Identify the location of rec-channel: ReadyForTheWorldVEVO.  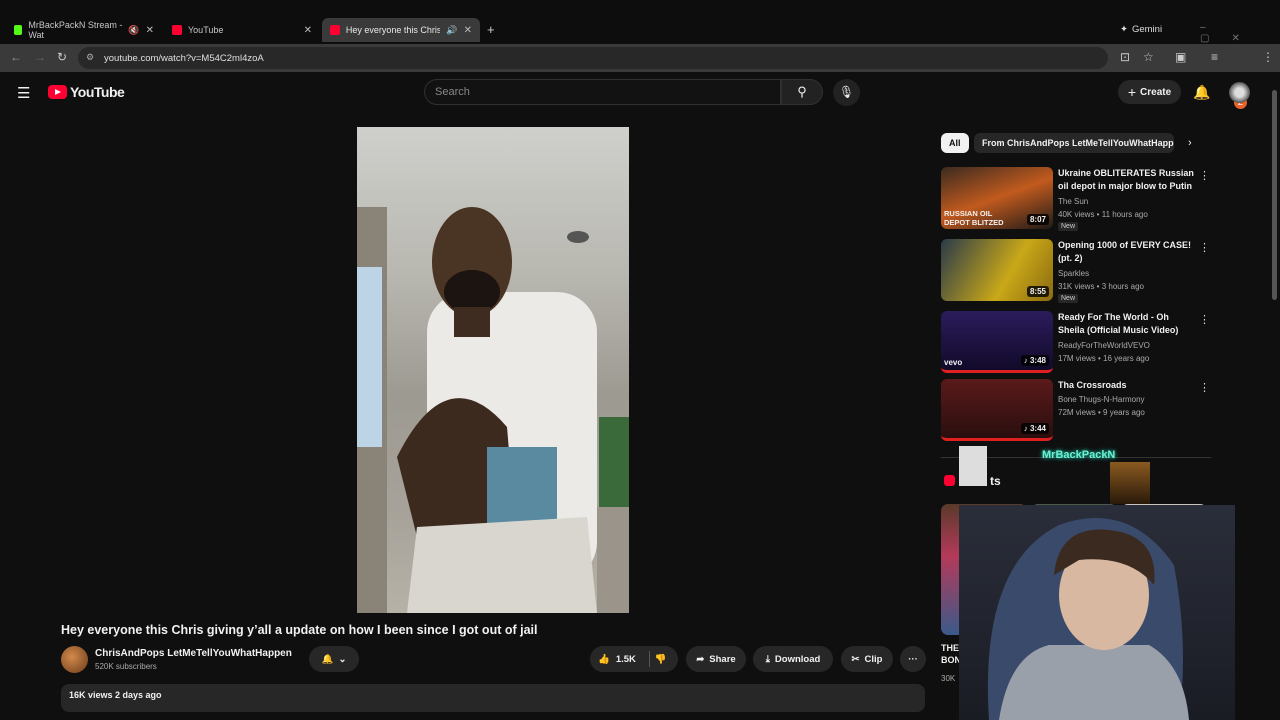
(1104, 345).